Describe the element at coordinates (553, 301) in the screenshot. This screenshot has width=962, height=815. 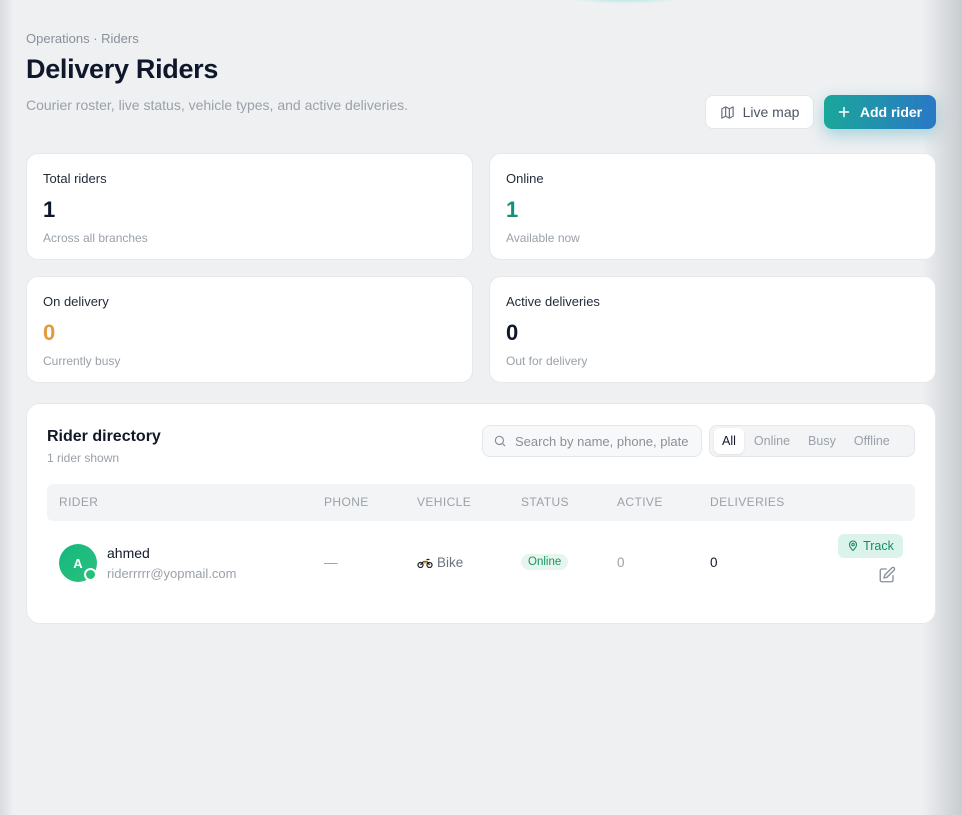
I see `stat-label: Active deliveries` at that location.